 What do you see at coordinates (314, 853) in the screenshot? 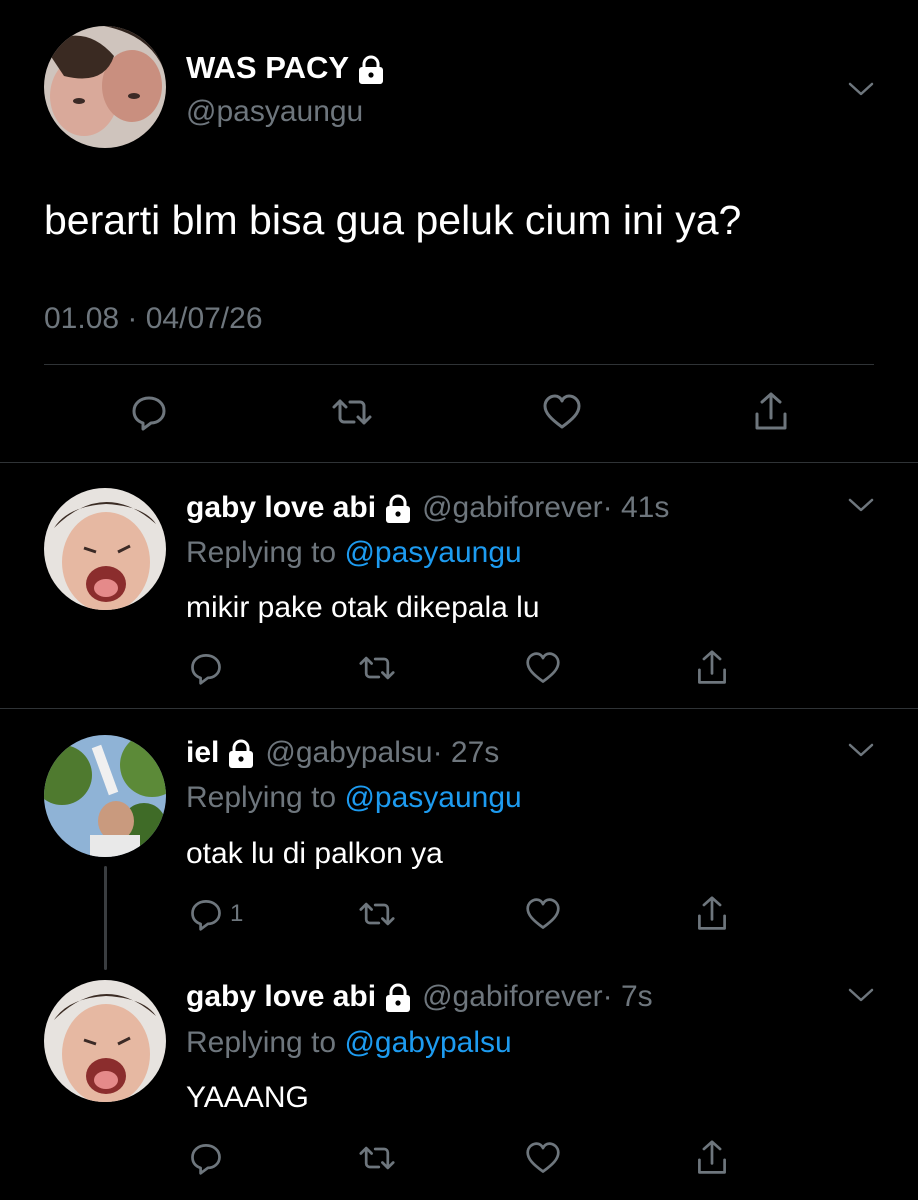
I see `reply-text: otak lu di palkon ya` at bounding box center [314, 853].